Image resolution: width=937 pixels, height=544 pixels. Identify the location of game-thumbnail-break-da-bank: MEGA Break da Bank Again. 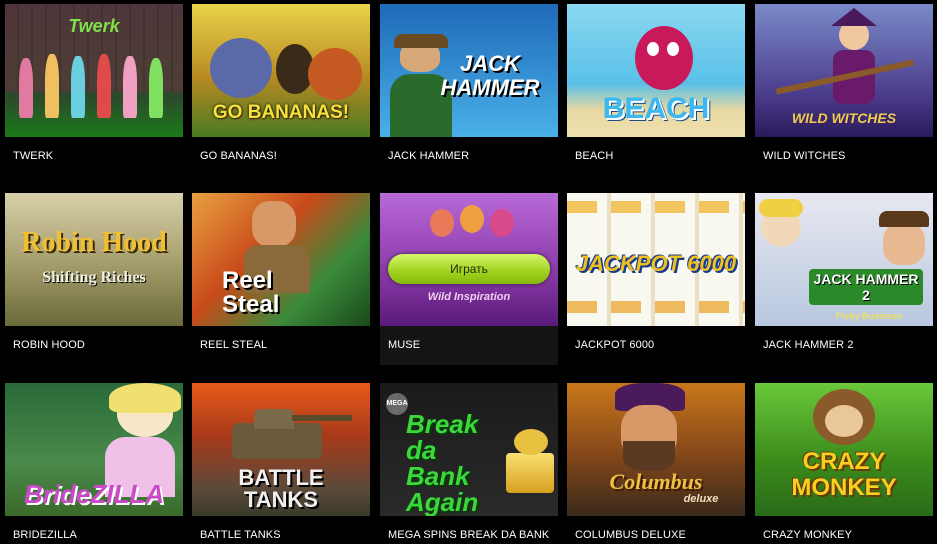
(469, 449).